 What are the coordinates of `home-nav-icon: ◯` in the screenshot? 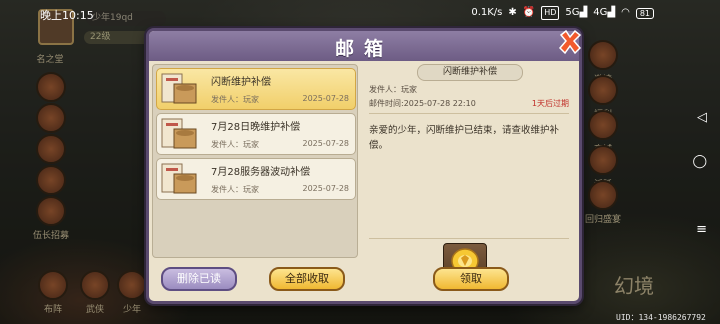 It's located at (699, 161).